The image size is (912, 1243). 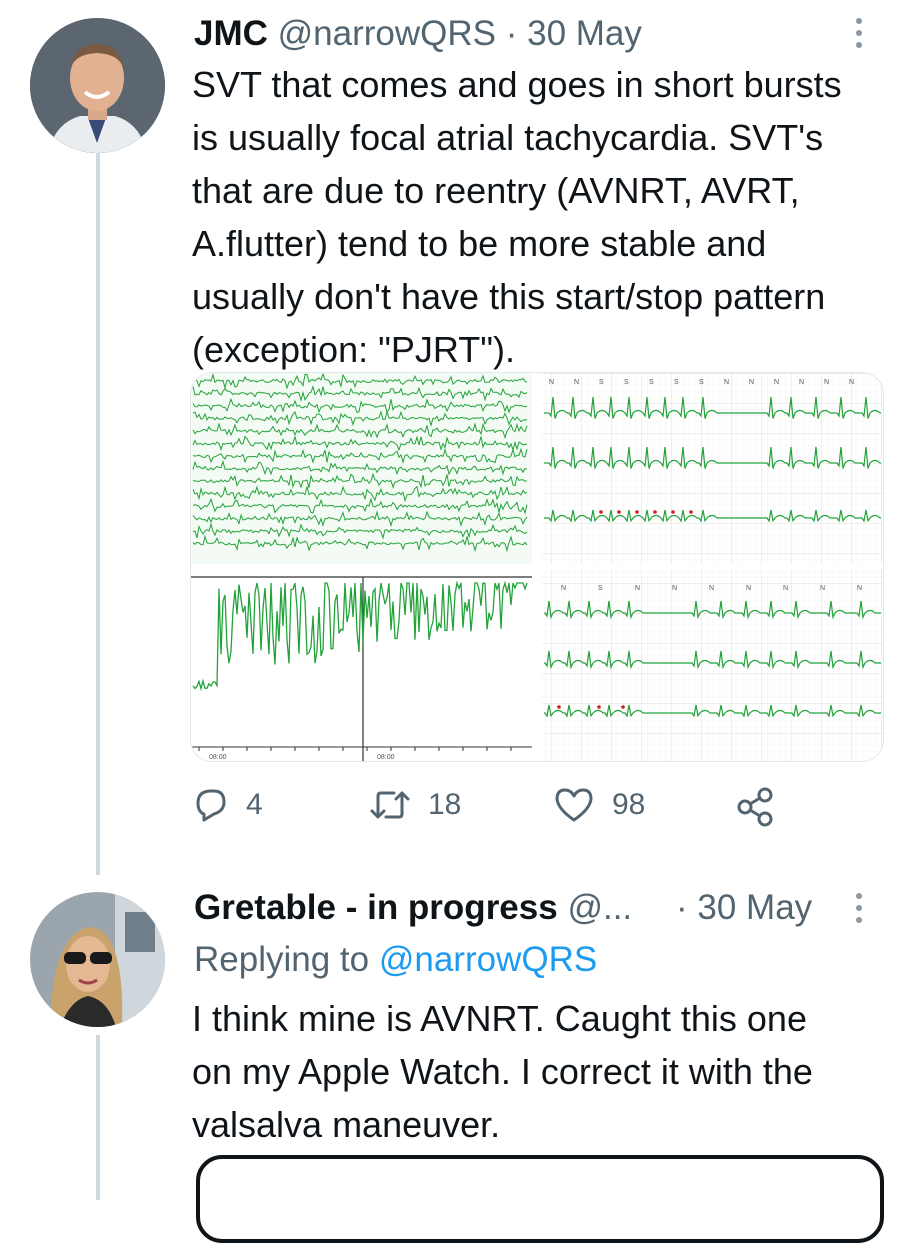 What do you see at coordinates (361, 665) in the screenshot?
I see `panel-heart-rate-trend: 08:00 08:00` at bounding box center [361, 665].